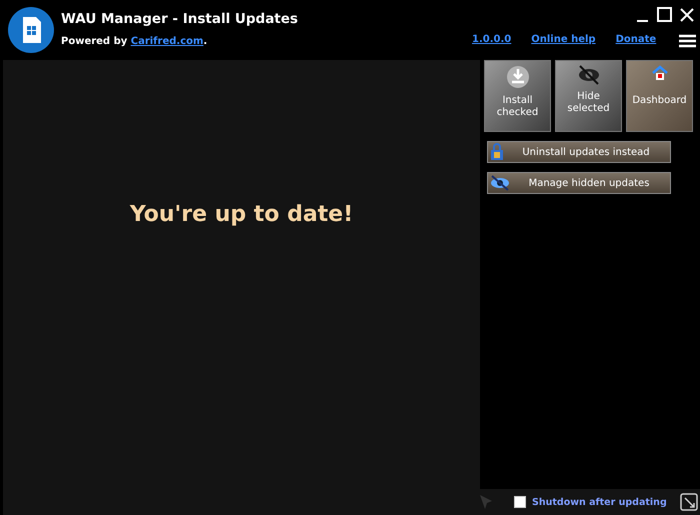 The image size is (700, 515). Describe the element at coordinates (599, 502) in the screenshot. I see `shutdown-label: Shutdown after updating` at that location.